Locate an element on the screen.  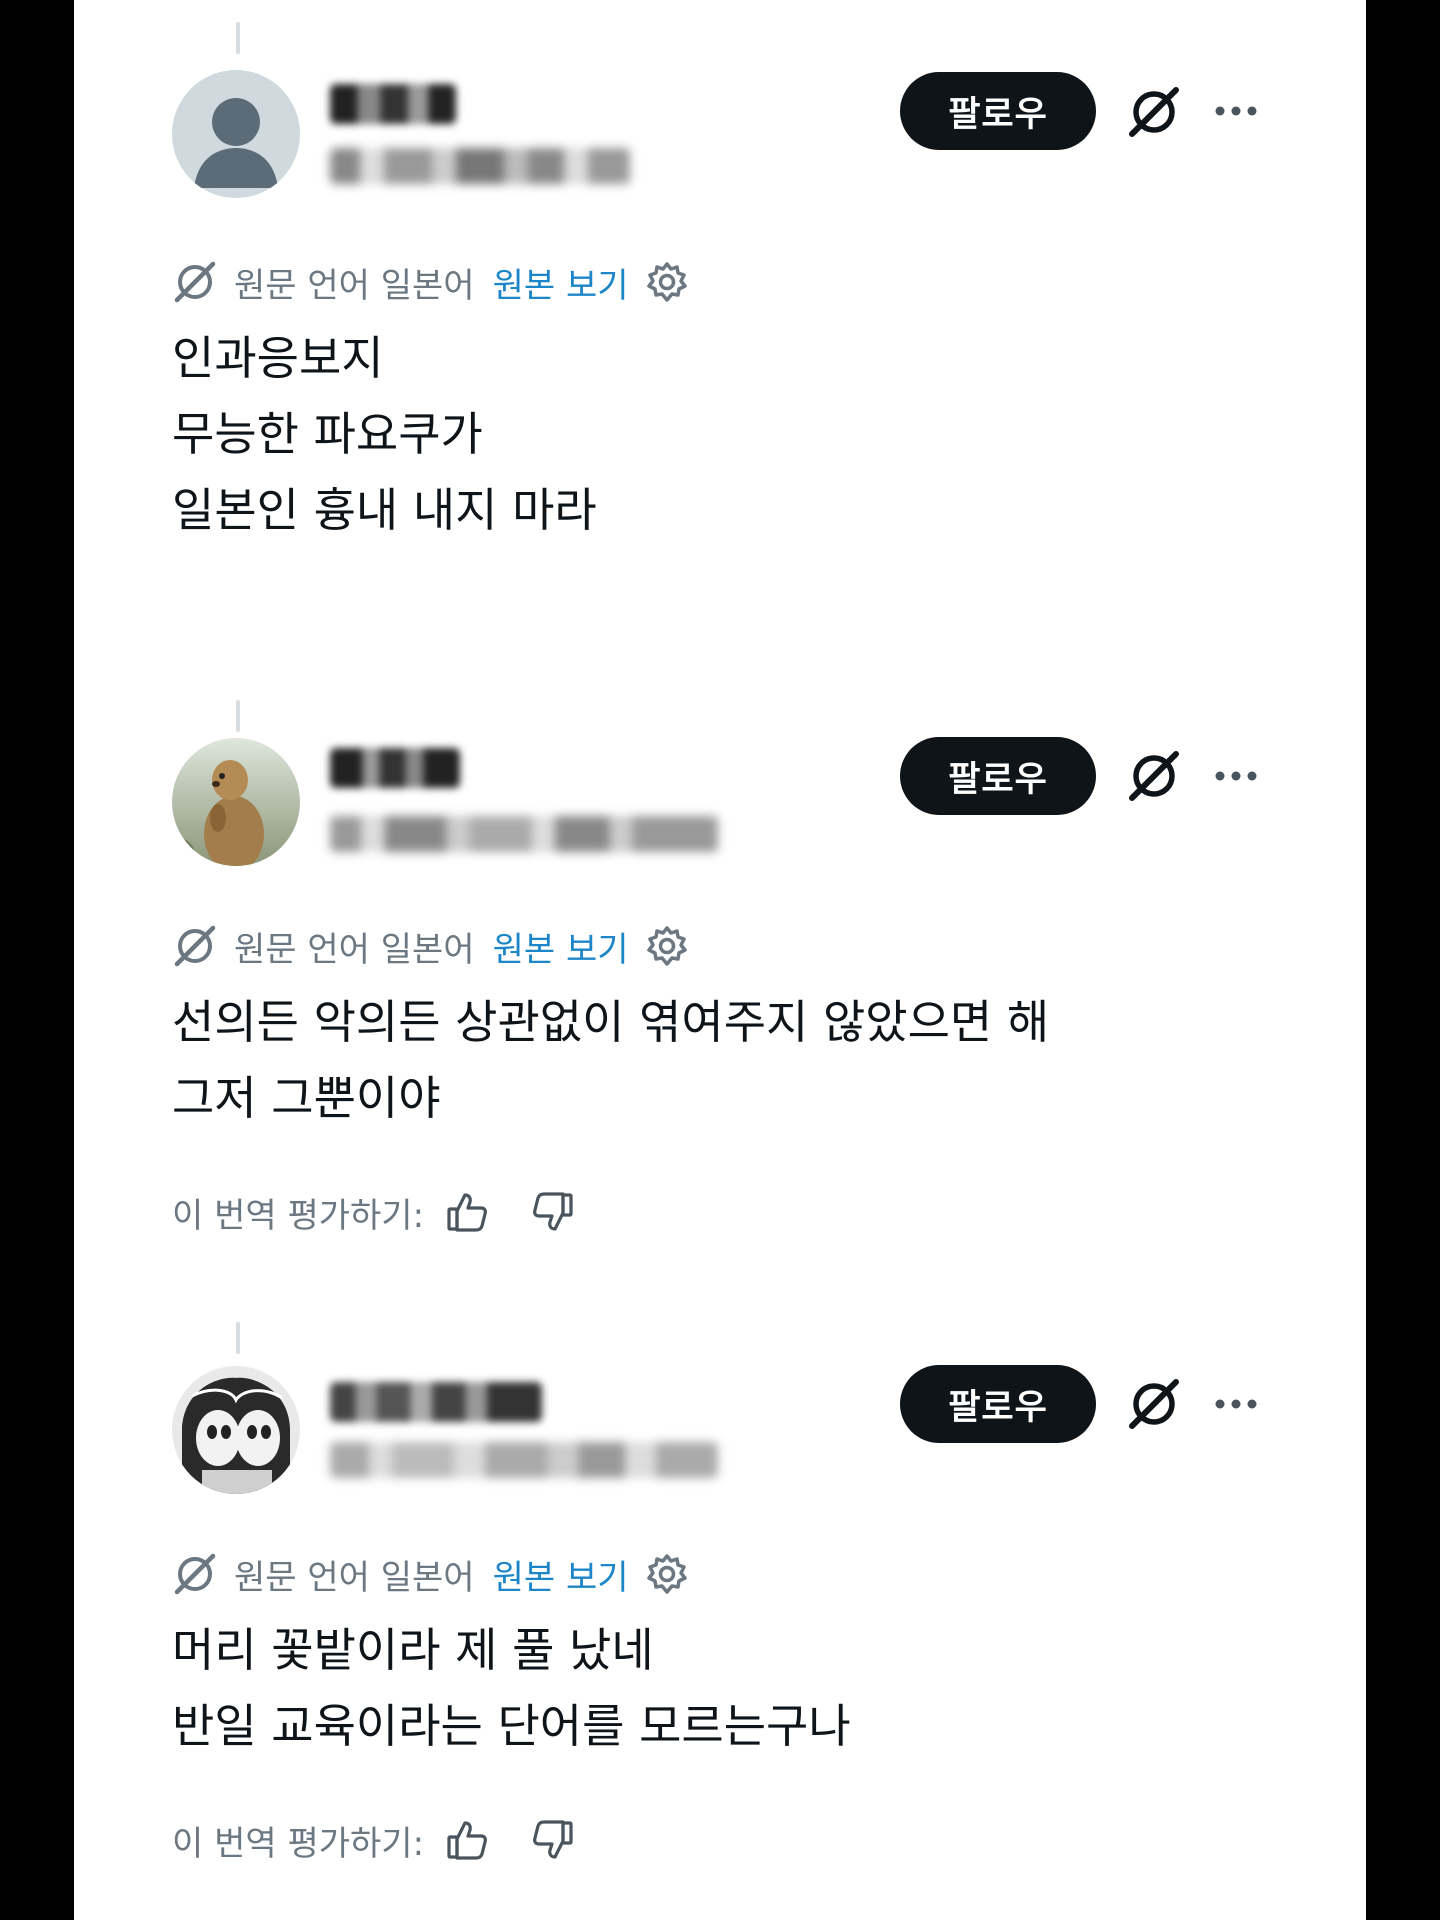
reply-text-line: 선의든 악의든 상관없이 엮여주지 않았으면 해 is located at coordinates (611, 1022).